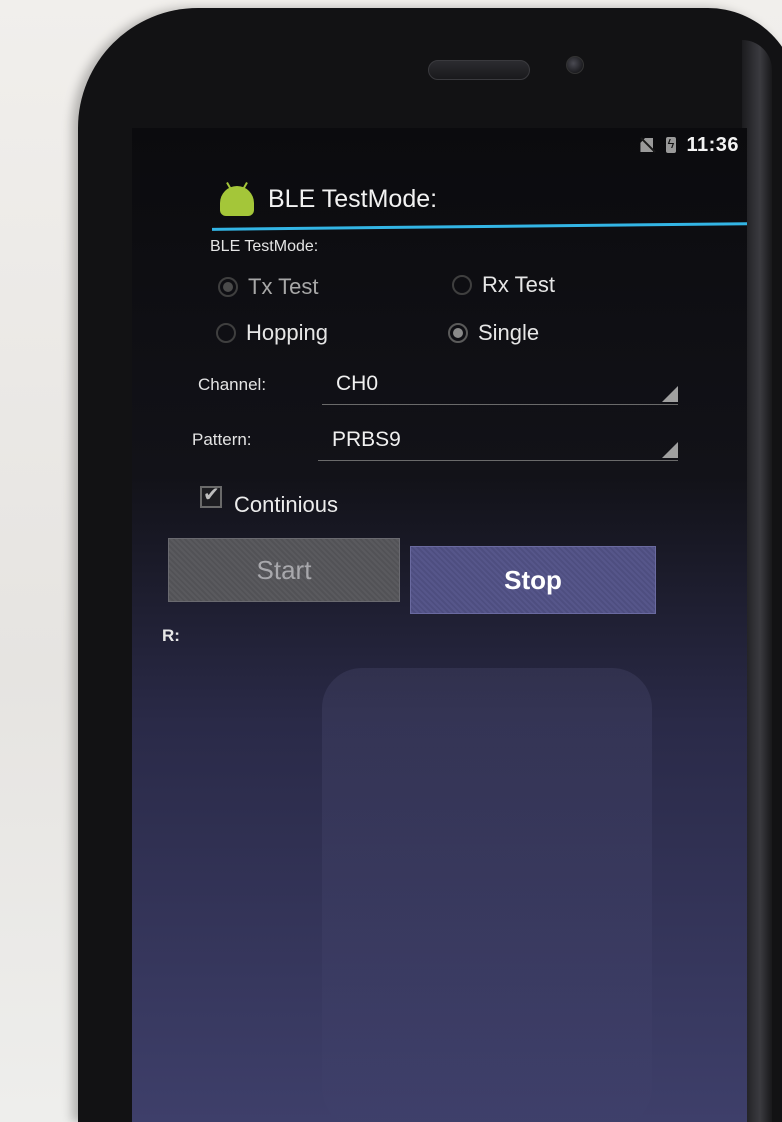 This screenshot has height=1122, width=782. I want to click on radio-single: Single, so click(493, 333).